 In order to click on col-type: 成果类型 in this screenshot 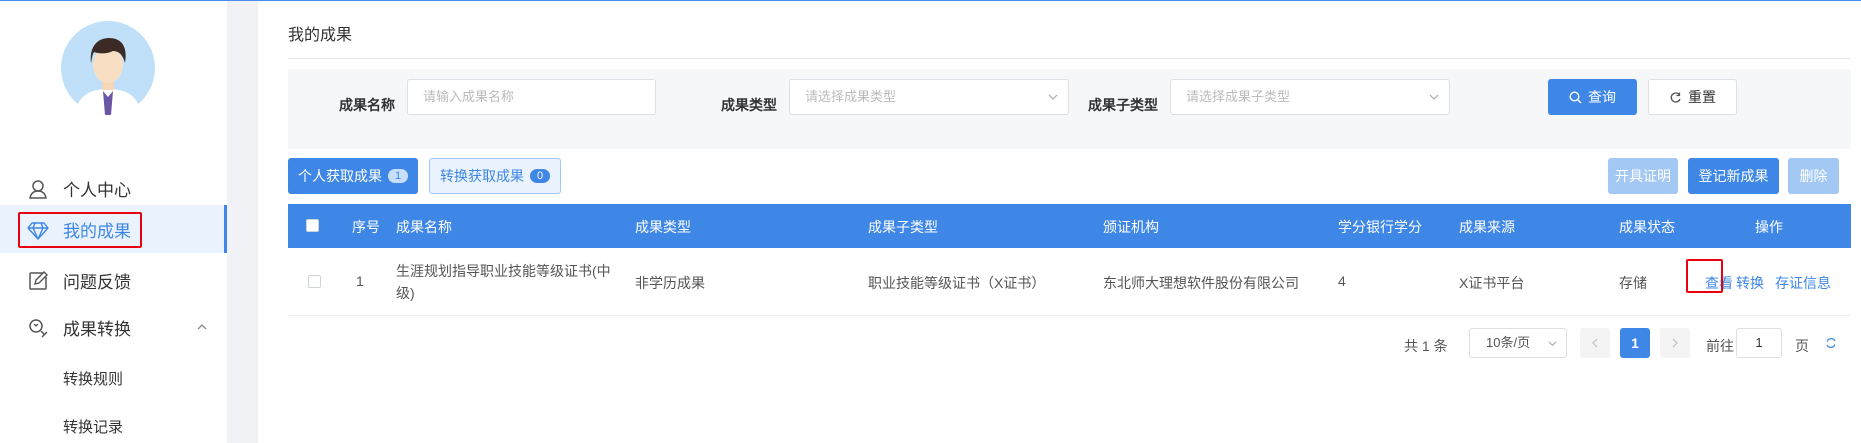, I will do `click(663, 227)`.